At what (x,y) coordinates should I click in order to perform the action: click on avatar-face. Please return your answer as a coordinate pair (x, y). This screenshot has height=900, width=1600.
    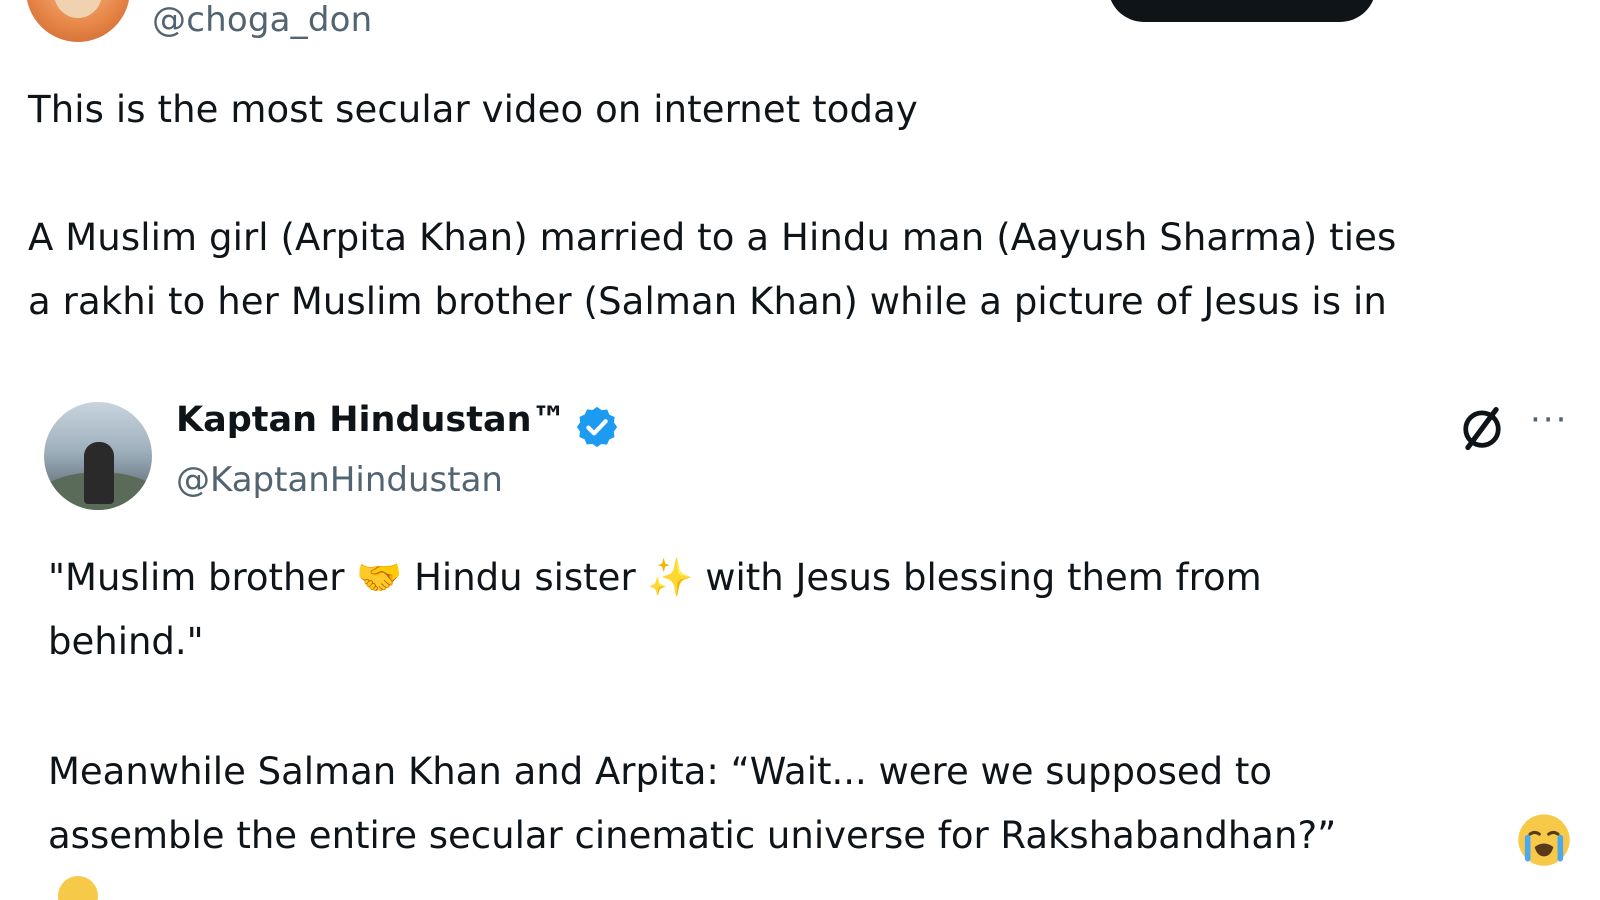
    Looking at the image, I should click on (78, 9).